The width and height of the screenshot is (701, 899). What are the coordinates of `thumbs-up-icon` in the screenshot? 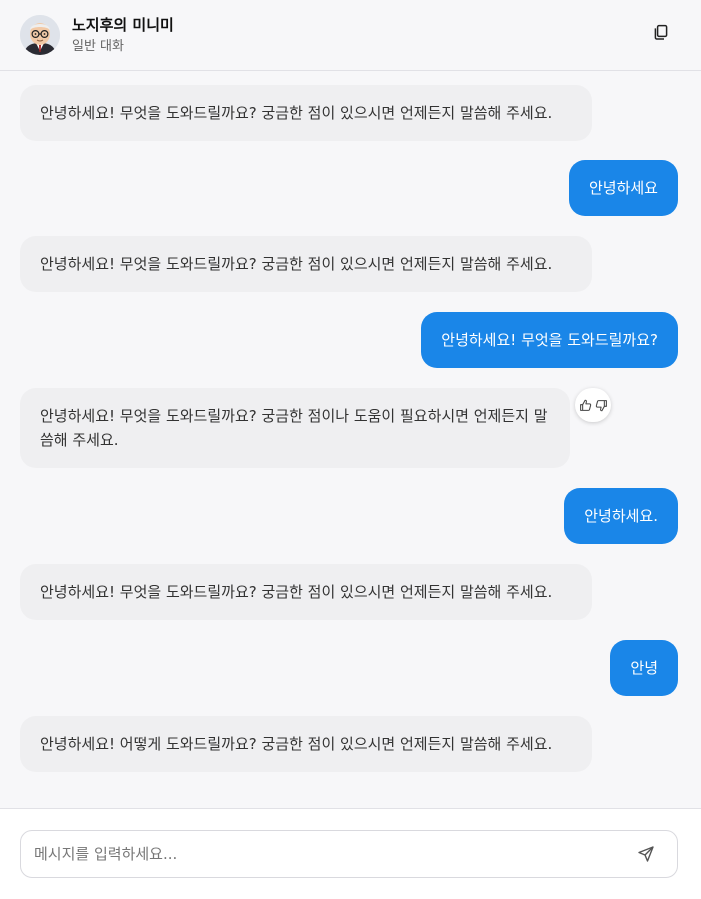 It's located at (585, 405).